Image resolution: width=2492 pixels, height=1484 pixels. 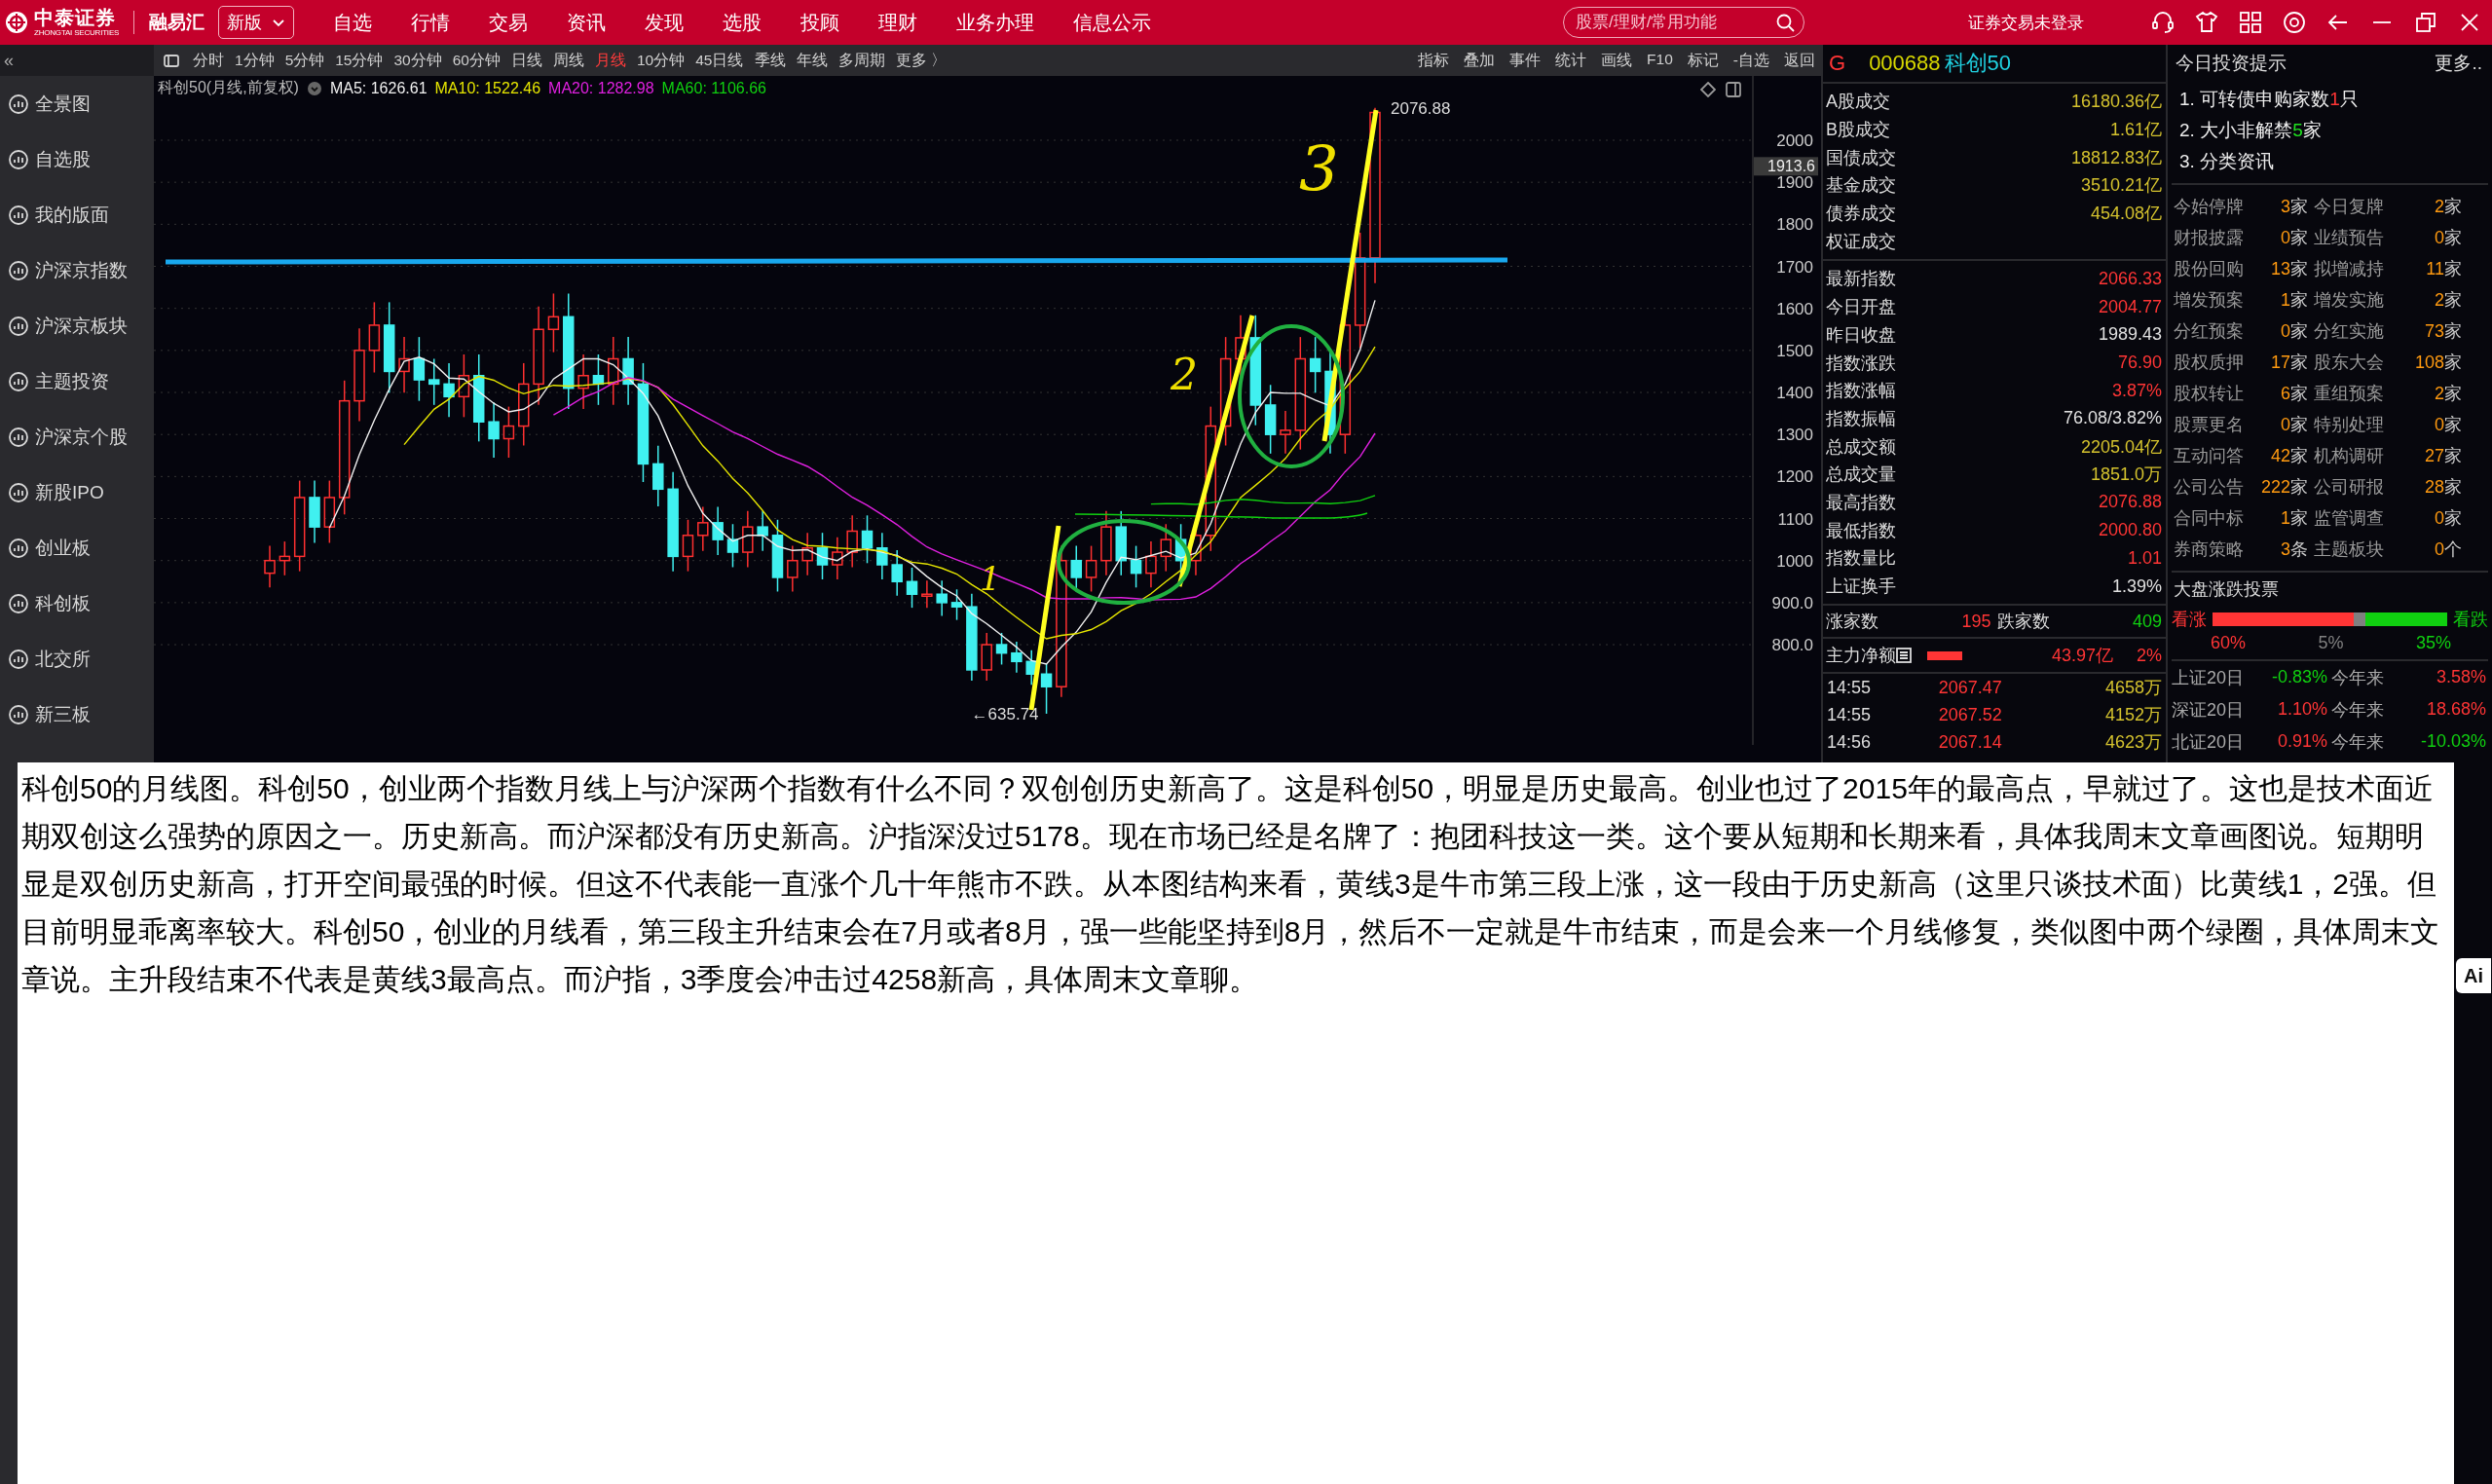 I want to click on event-label: 增发预案, so click(x=2209, y=299).